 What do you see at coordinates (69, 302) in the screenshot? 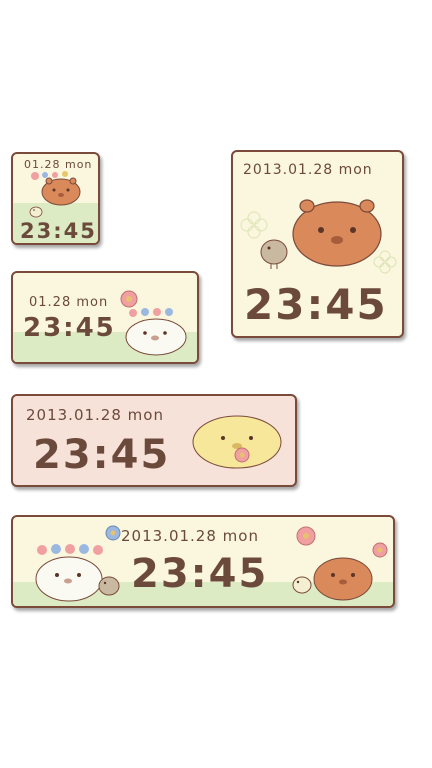
I see `widget-date: 01.28 mon` at bounding box center [69, 302].